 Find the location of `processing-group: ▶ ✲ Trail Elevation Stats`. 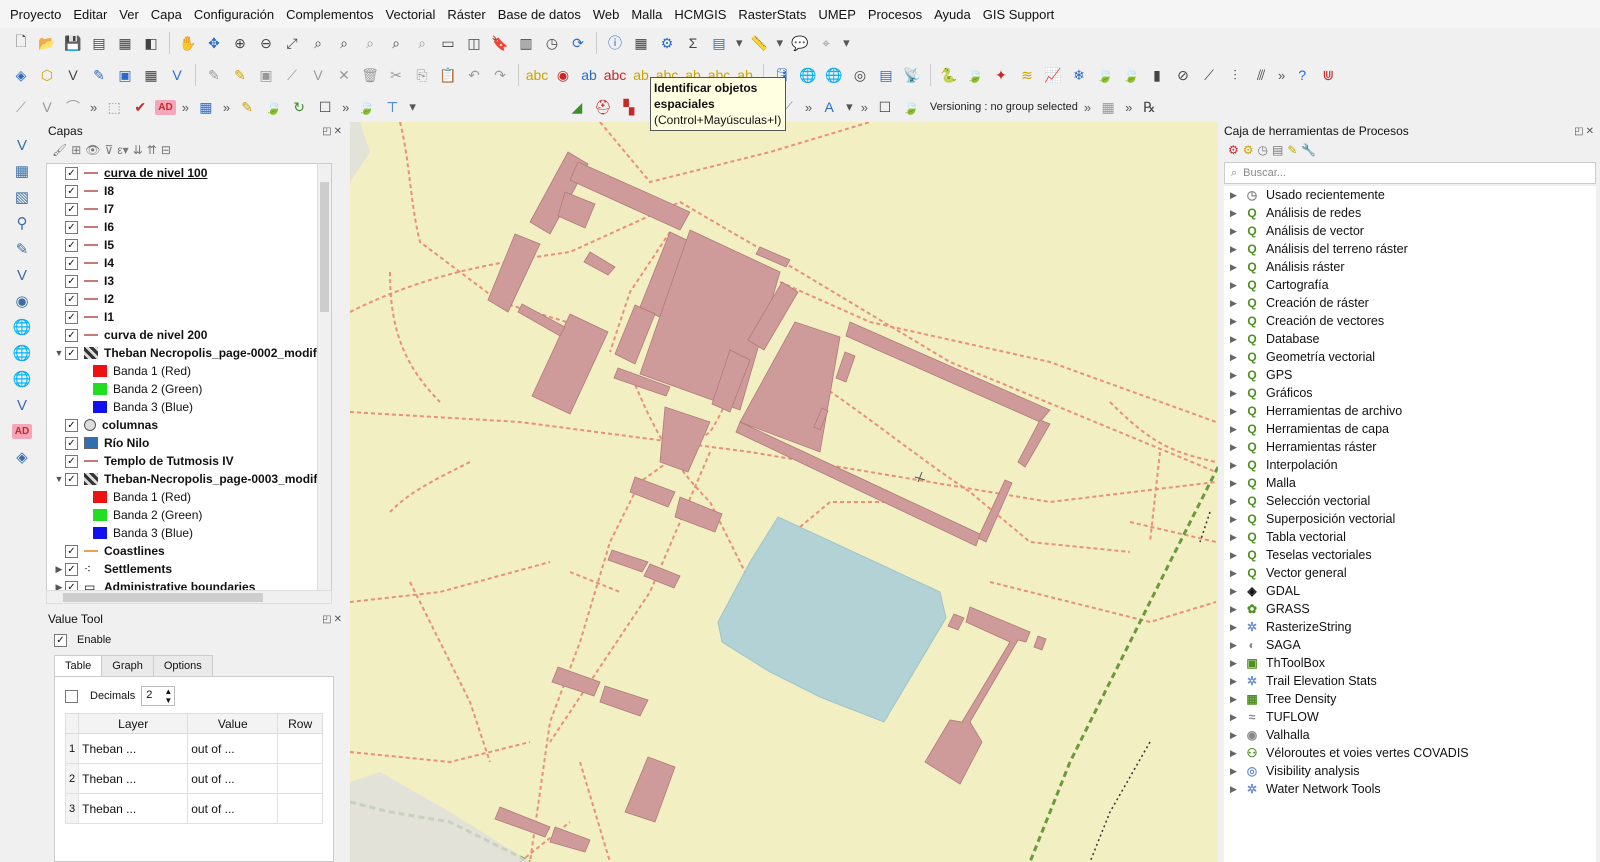

processing-group: ▶ ✲ Trail Elevation Stats is located at coordinates (1410, 681).